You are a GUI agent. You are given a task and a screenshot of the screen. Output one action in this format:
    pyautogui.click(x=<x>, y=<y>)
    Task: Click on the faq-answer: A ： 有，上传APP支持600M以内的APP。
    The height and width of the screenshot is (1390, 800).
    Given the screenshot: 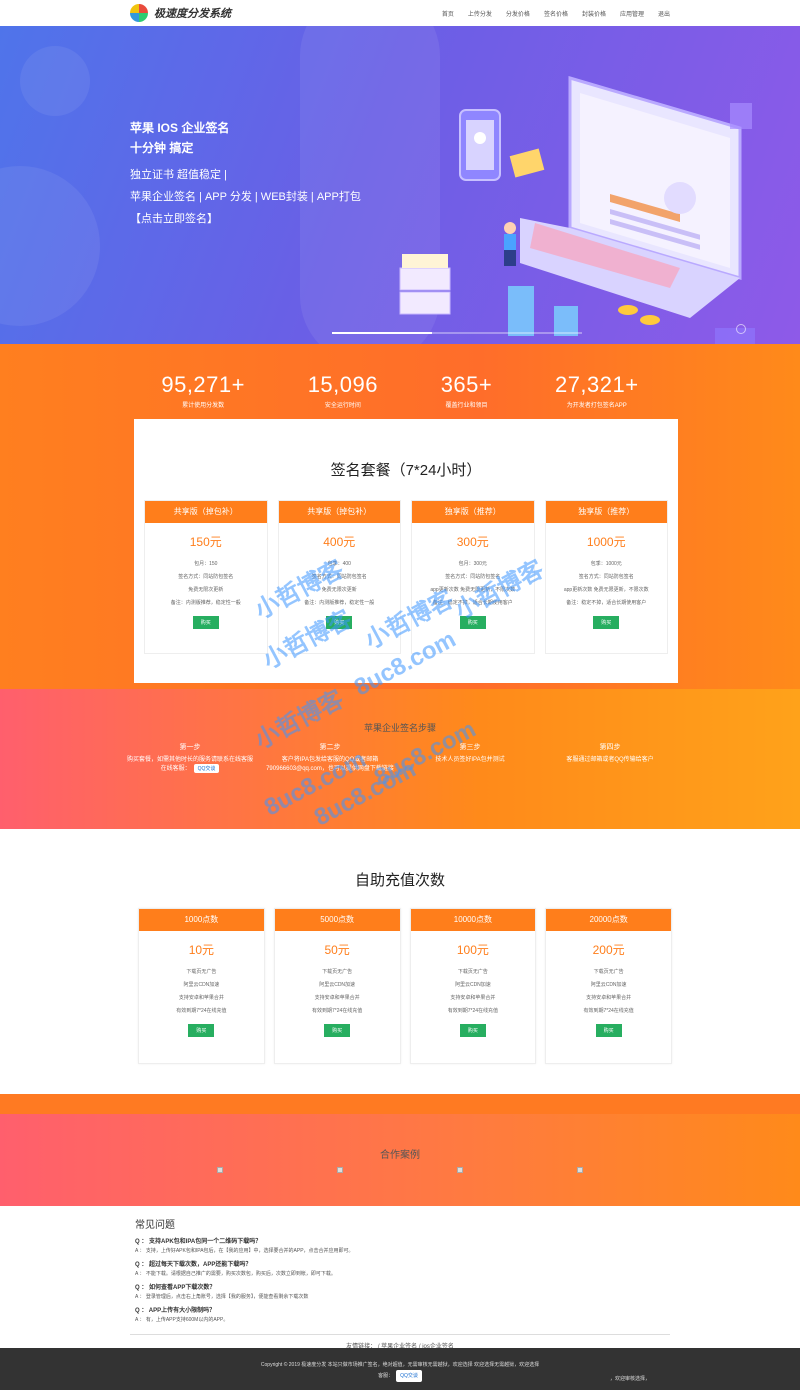 What is the action you would take?
    pyautogui.click(x=182, y=1320)
    